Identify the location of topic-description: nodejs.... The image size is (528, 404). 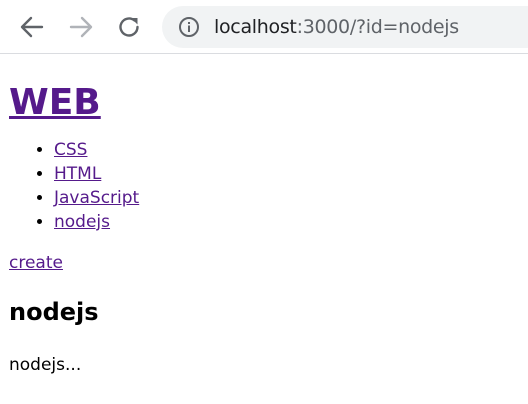
(45, 365).